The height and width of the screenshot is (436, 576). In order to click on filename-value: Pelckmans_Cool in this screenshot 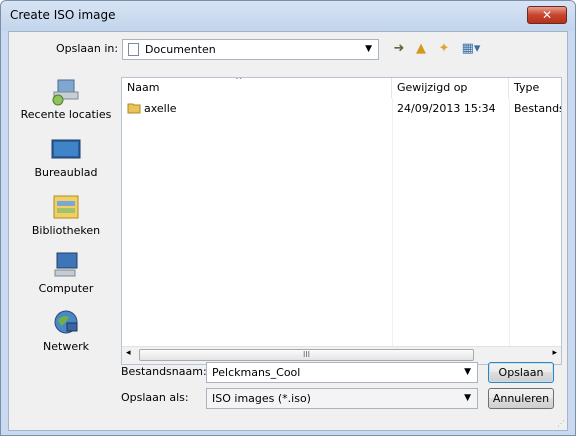, I will do `click(256, 372)`.